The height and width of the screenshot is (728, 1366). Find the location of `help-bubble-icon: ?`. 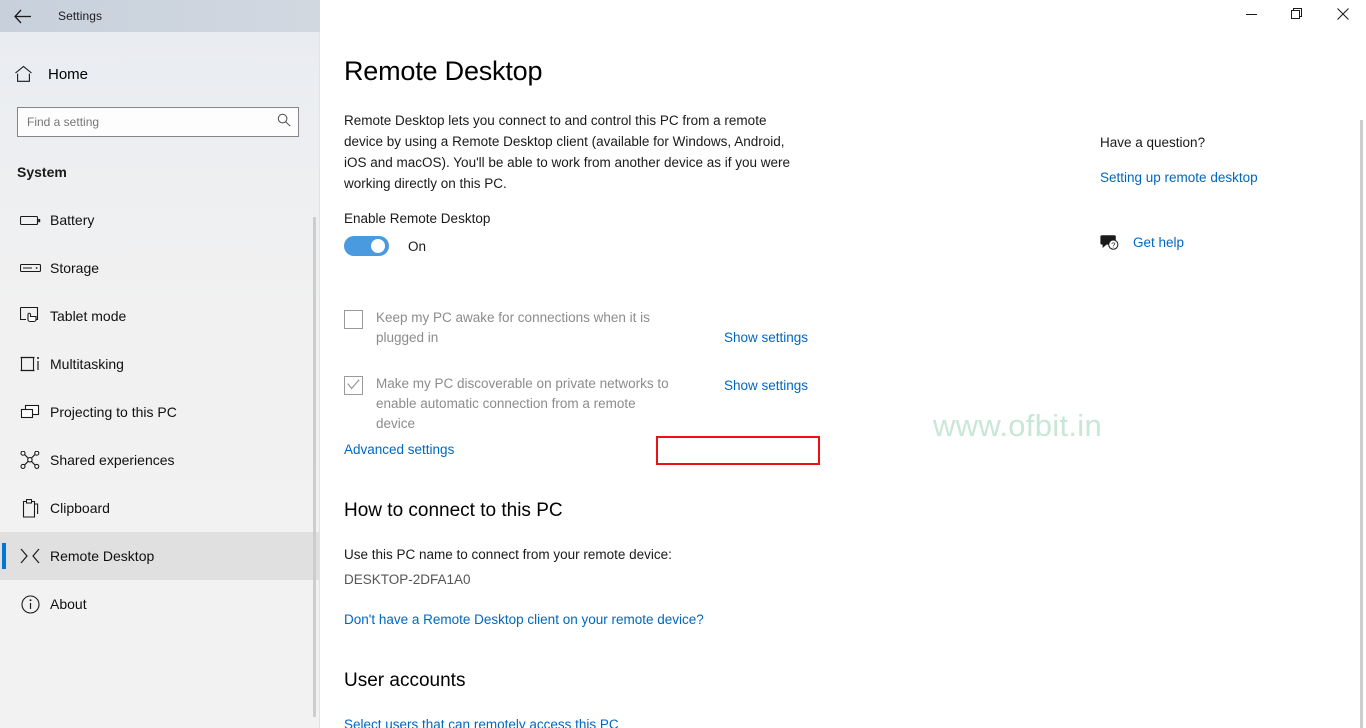

help-bubble-icon: ? is located at coordinates (1111, 242).